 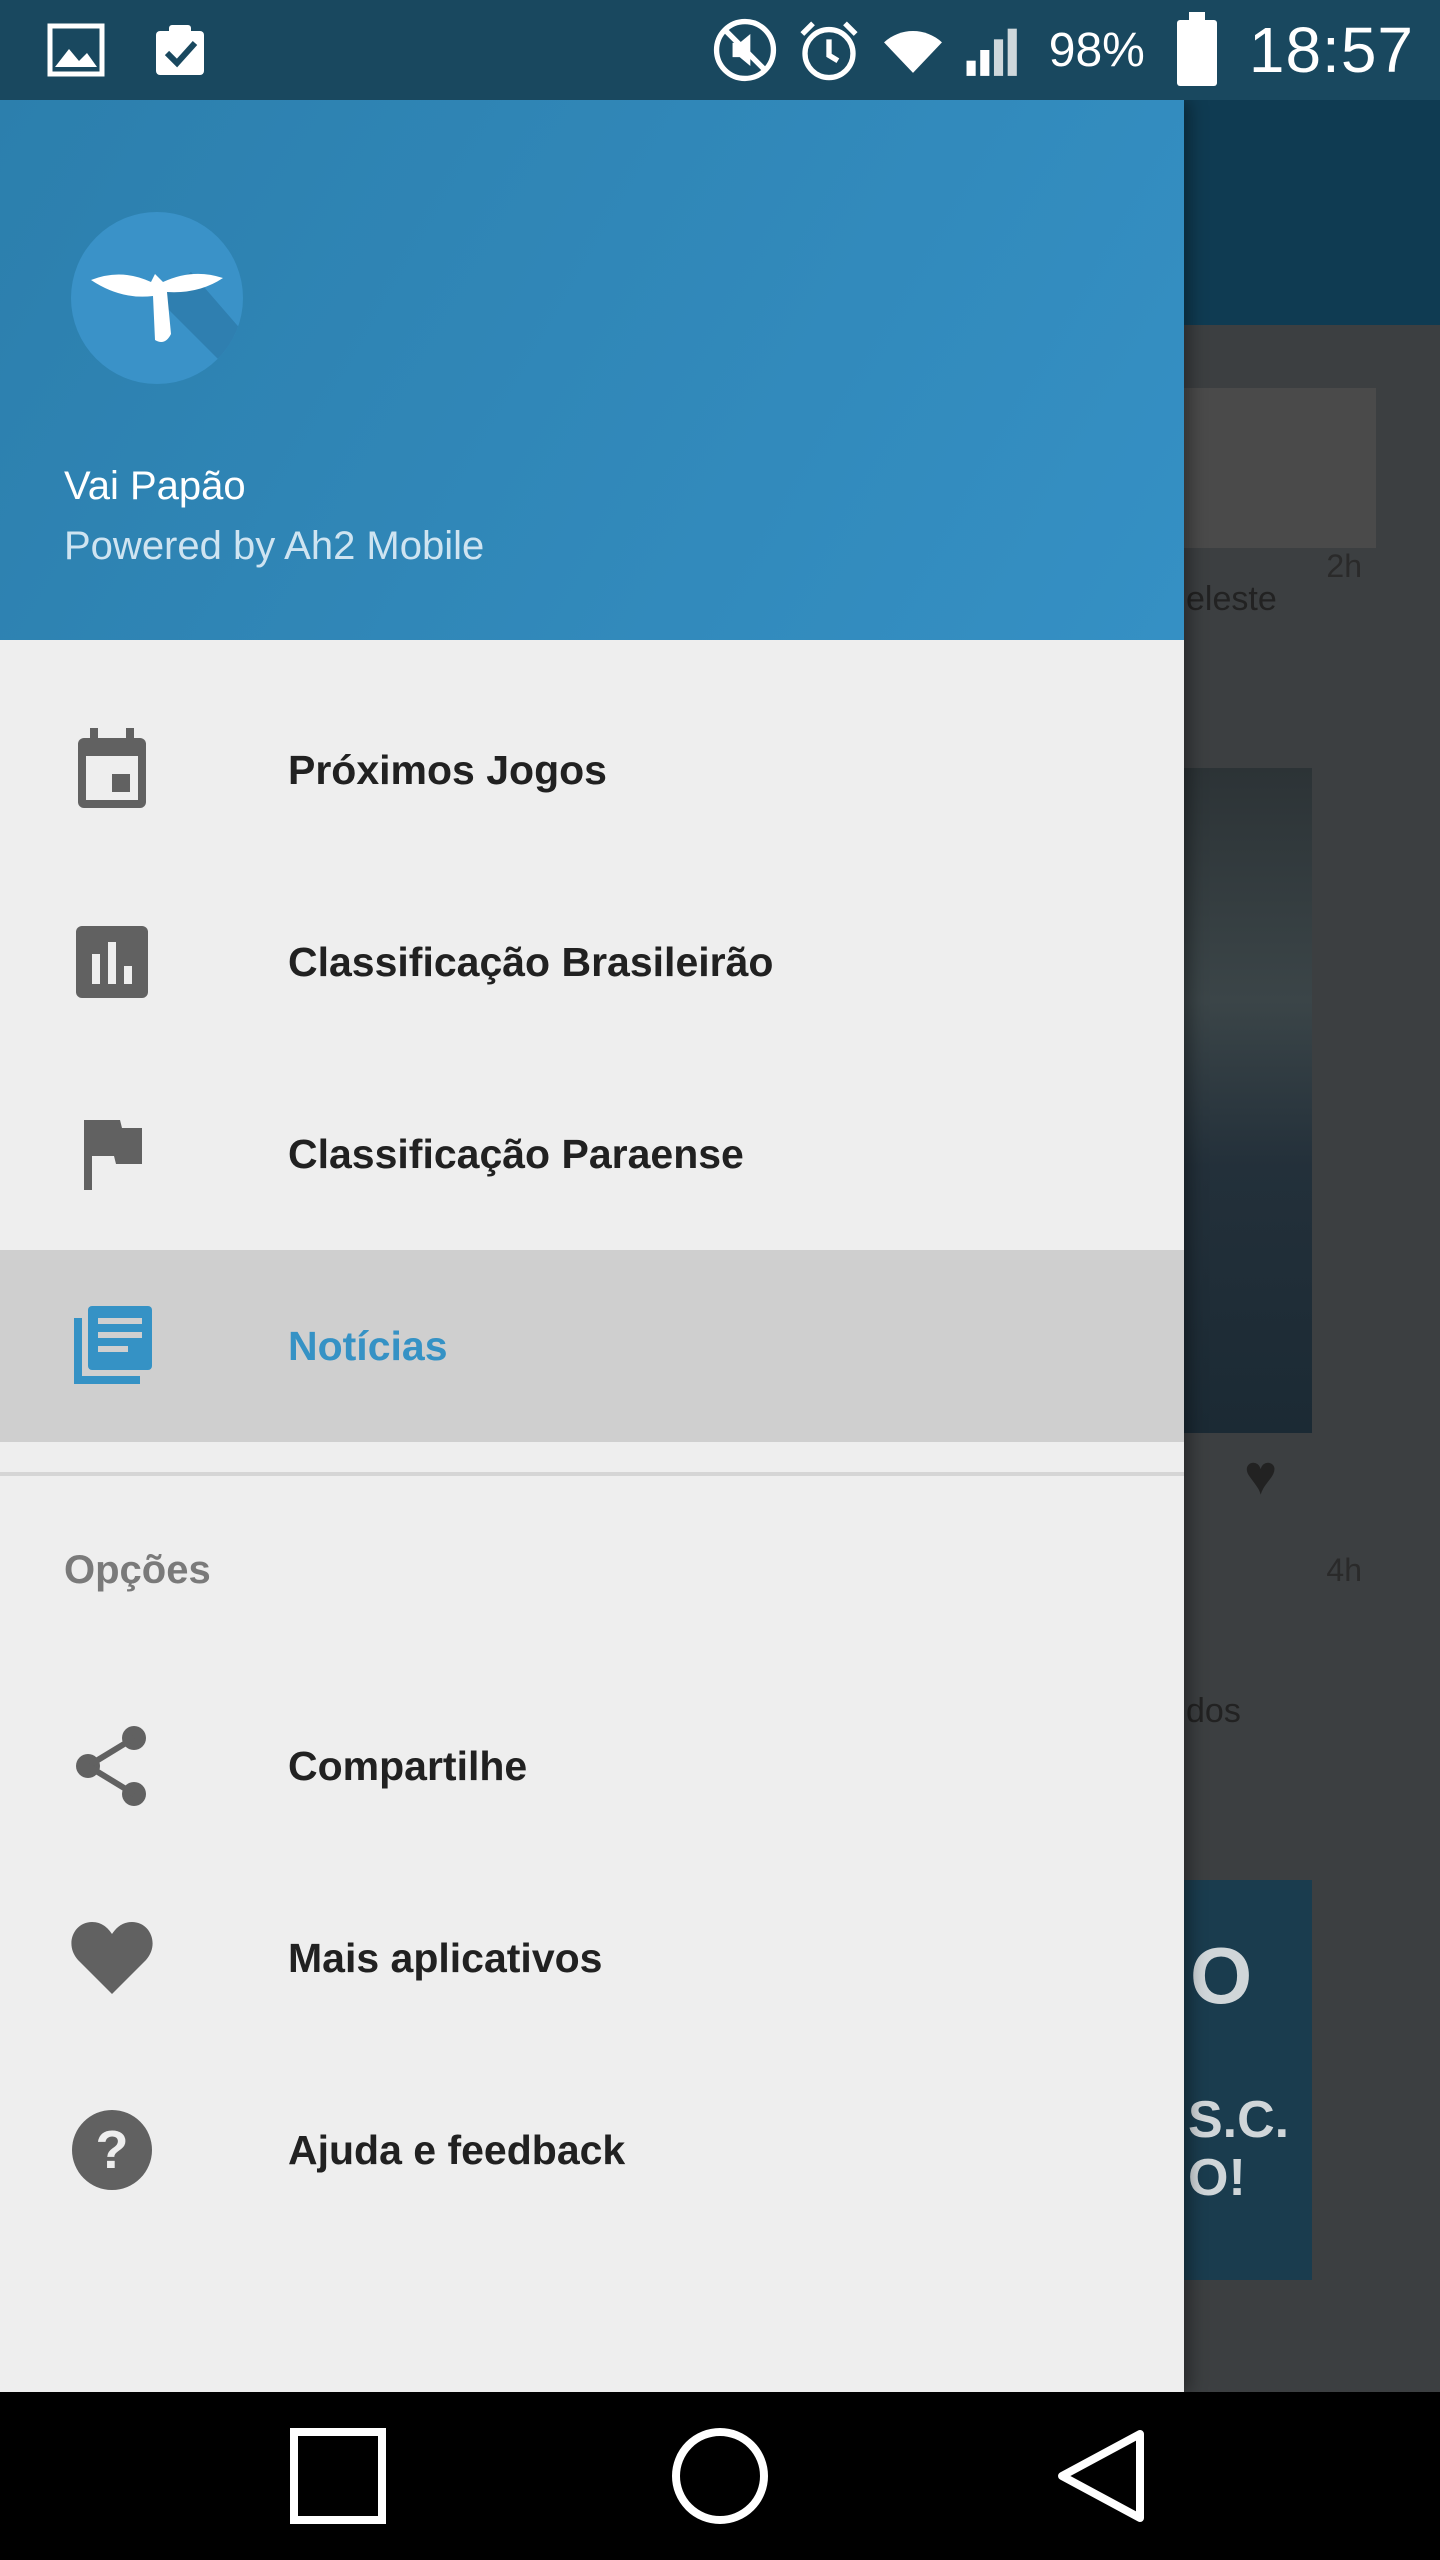 What do you see at coordinates (1102, 2476) in the screenshot?
I see `back-button` at bounding box center [1102, 2476].